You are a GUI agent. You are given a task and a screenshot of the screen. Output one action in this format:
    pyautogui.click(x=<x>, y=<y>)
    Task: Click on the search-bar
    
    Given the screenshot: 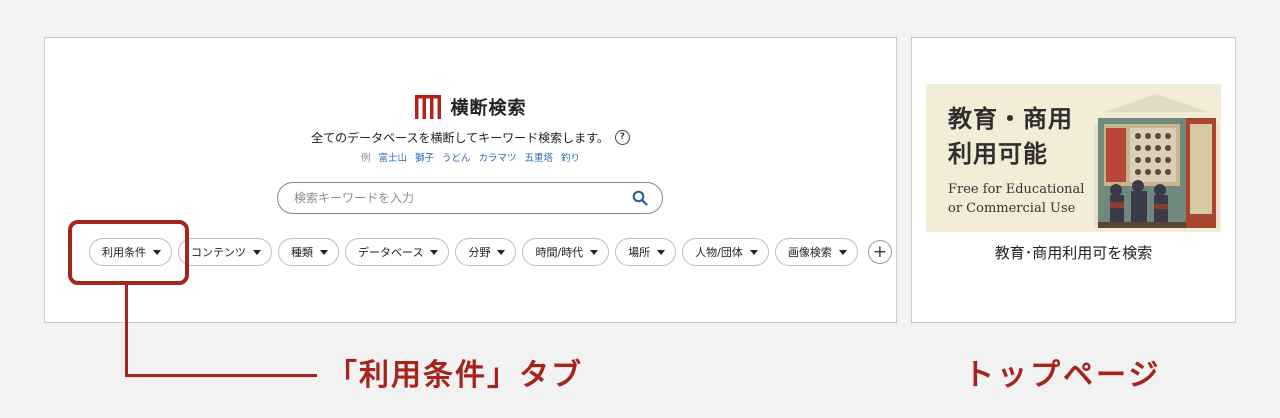 What is the action you would take?
    pyautogui.click(x=470, y=198)
    